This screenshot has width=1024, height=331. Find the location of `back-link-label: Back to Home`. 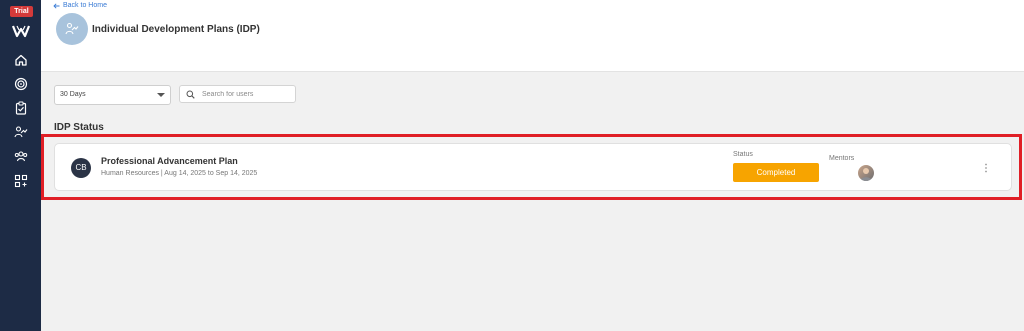

back-link-label: Back to Home is located at coordinates (85, 5).